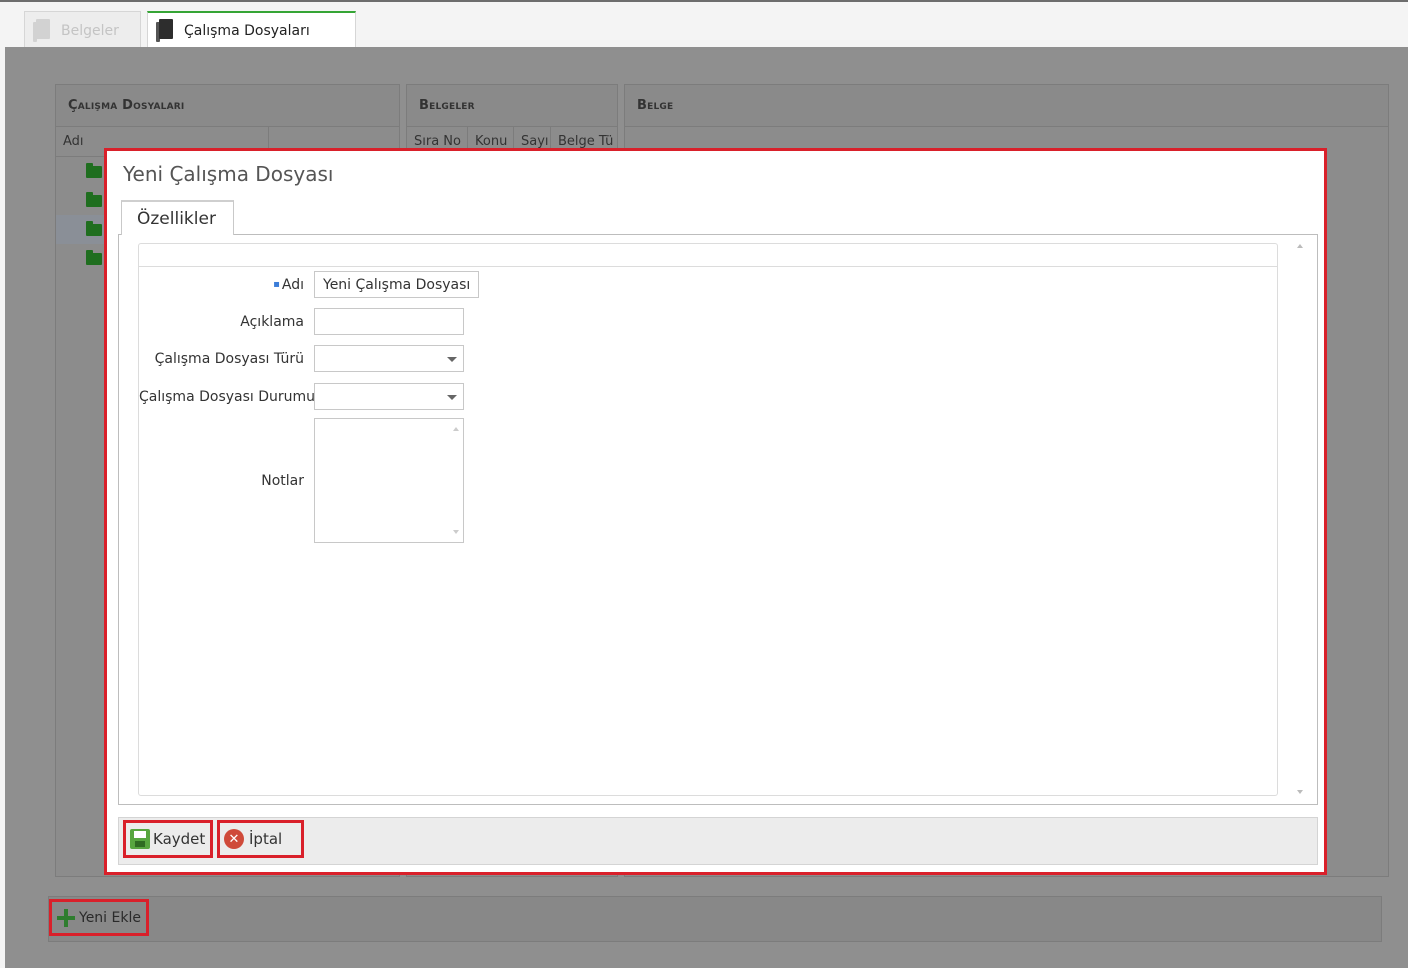 Image resolution: width=1408 pixels, height=968 pixels. I want to click on type-label: Çalışma Dosyası Türü, so click(229, 358).